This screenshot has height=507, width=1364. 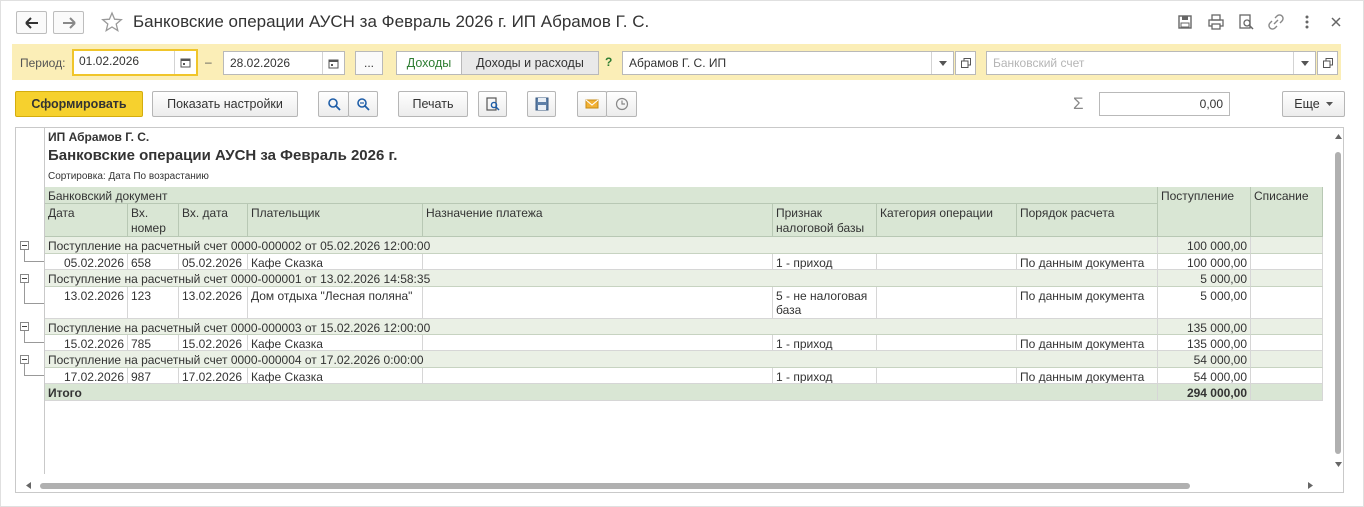 I want to click on forward-button, so click(x=68, y=22).